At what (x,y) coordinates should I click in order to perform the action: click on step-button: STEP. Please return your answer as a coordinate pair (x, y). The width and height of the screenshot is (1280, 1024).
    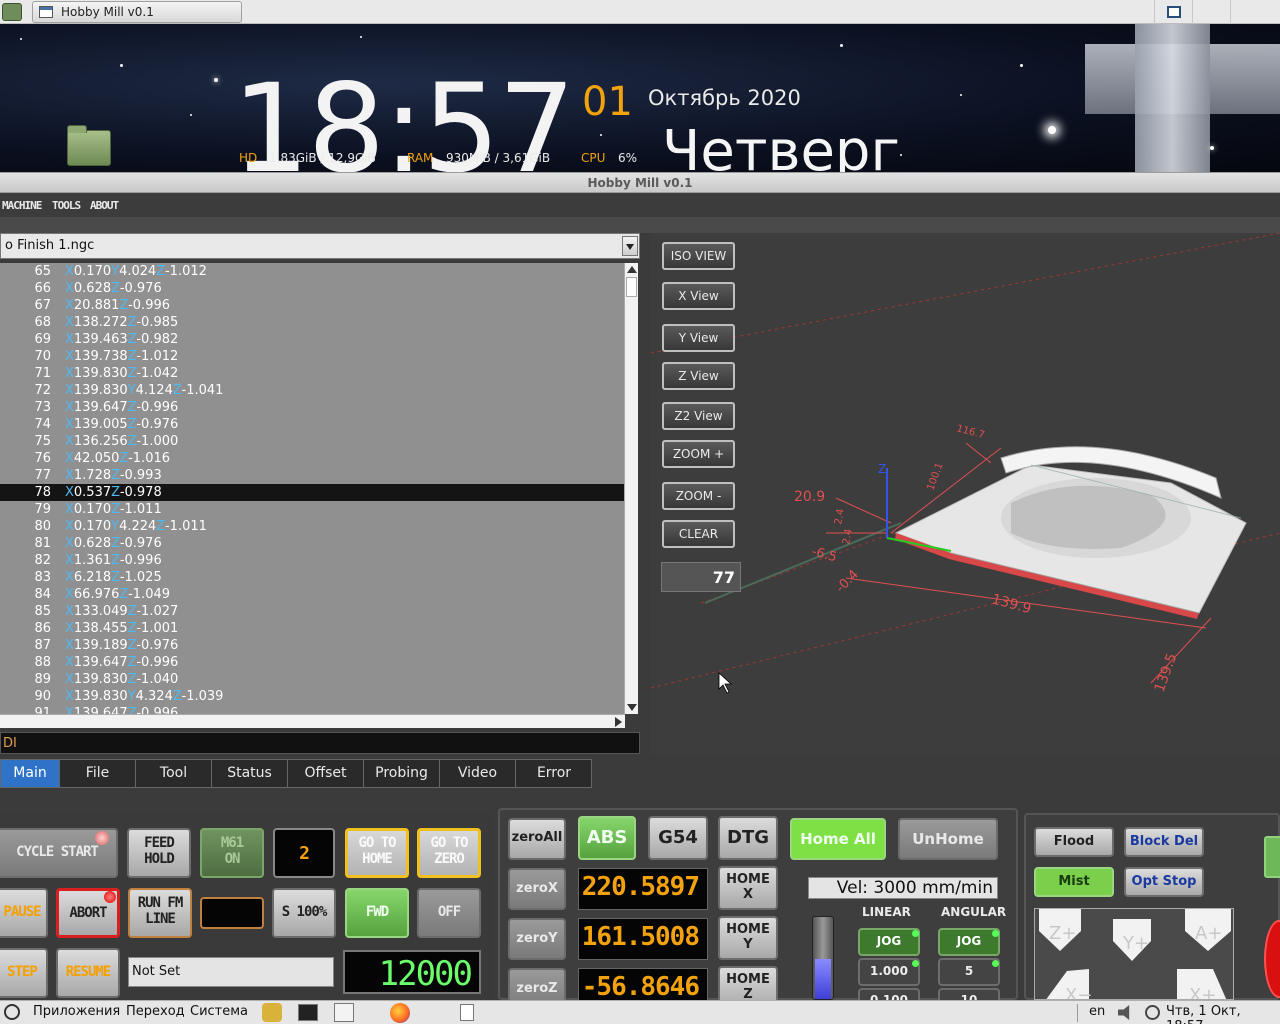
    Looking at the image, I should click on (24, 973).